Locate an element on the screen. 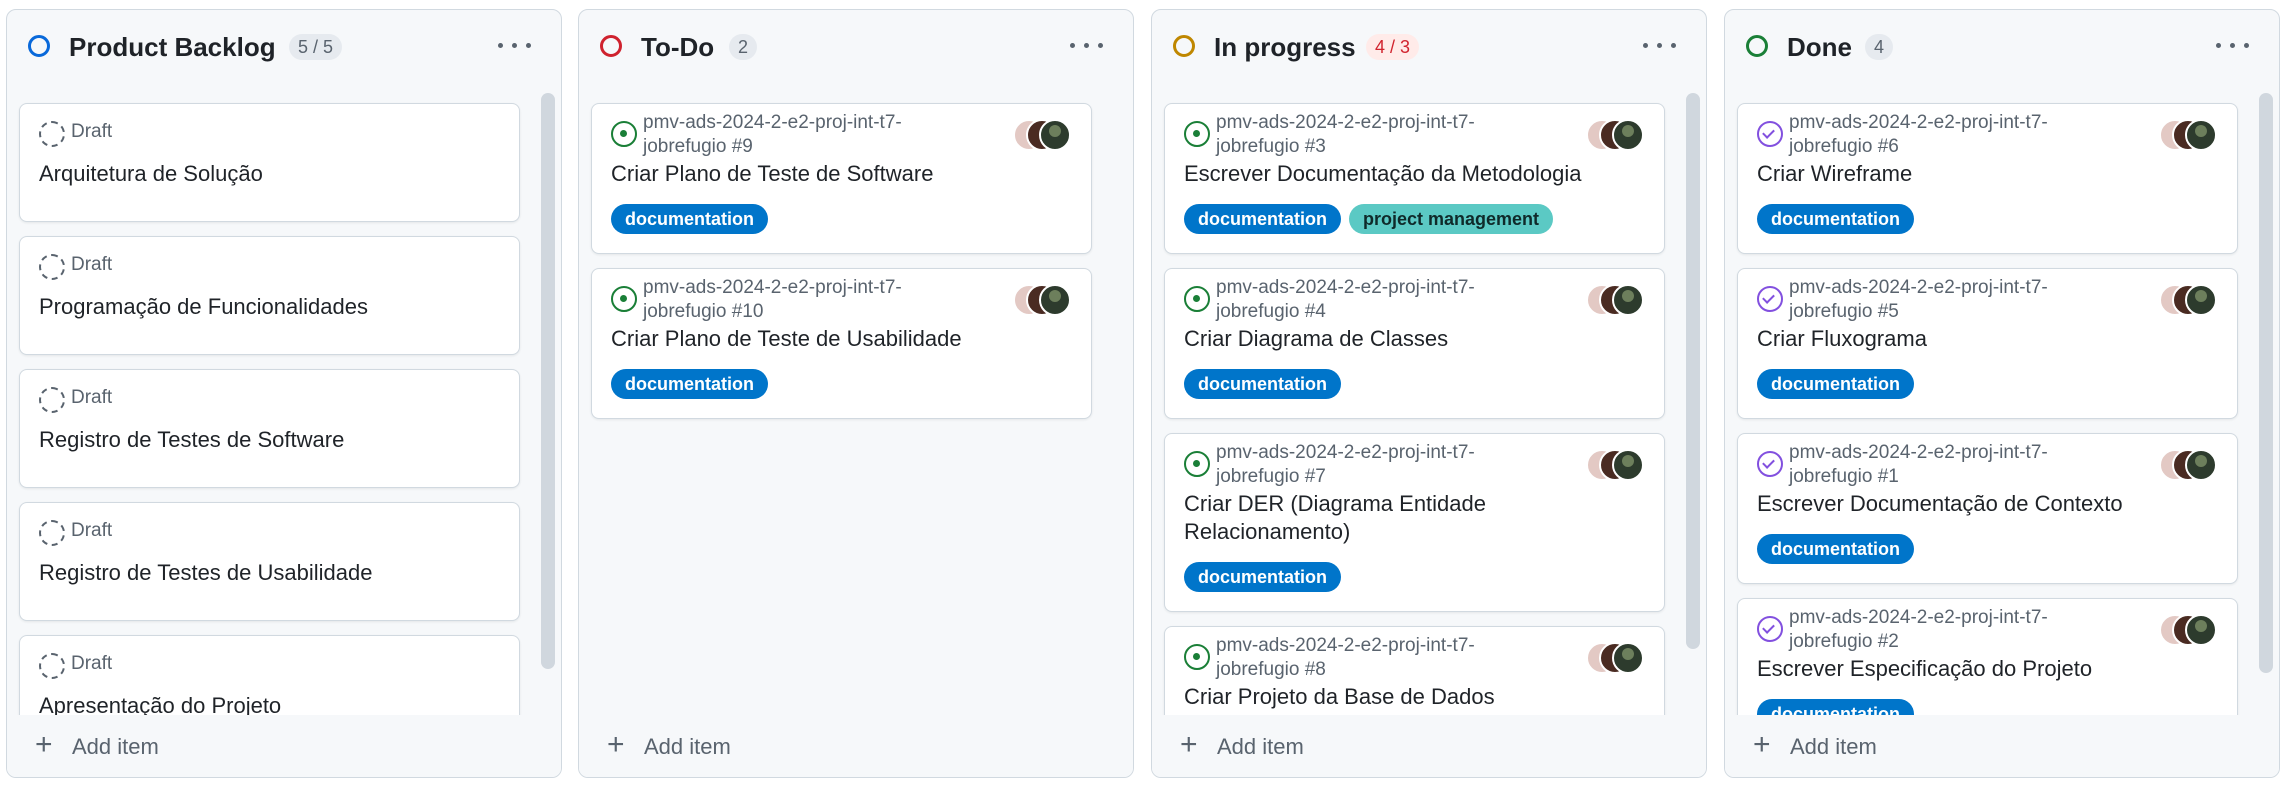  draft-card: Draft Registro de Testes de Usabilidade is located at coordinates (269, 561).